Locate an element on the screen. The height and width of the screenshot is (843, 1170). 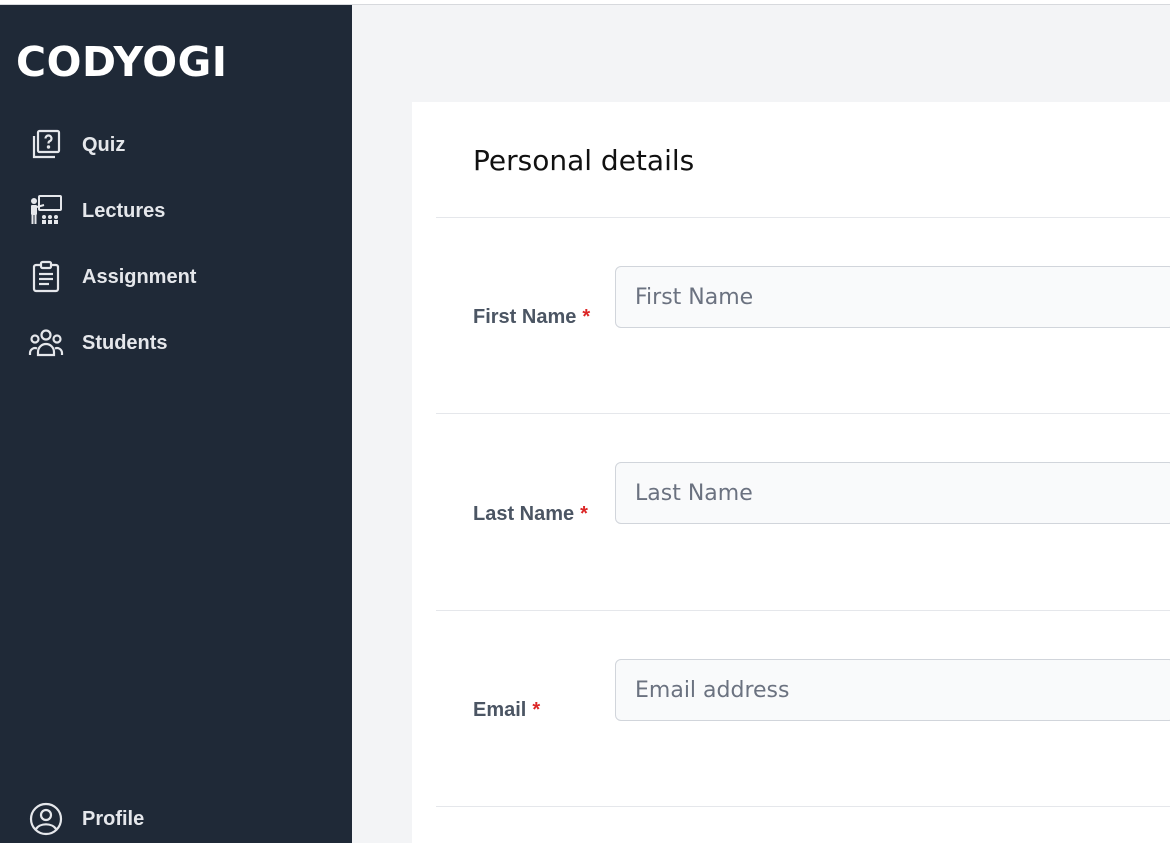
lectures-icon is located at coordinates (46, 211).